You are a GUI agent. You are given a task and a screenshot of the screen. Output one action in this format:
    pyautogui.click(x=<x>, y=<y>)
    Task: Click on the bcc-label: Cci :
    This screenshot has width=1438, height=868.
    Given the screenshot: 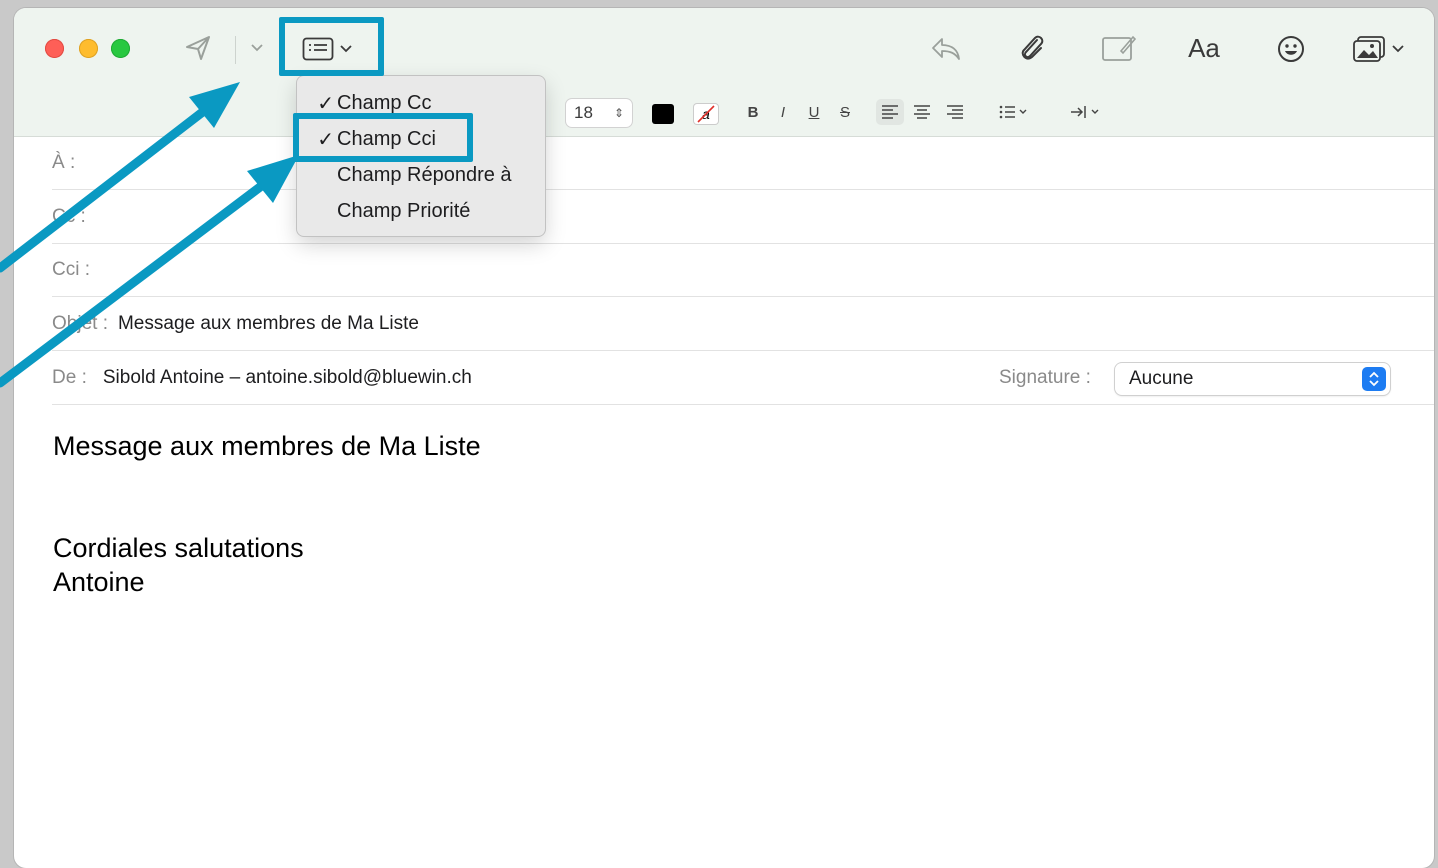 What is the action you would take?
    pyautogui.click(x=71, y=269)
    